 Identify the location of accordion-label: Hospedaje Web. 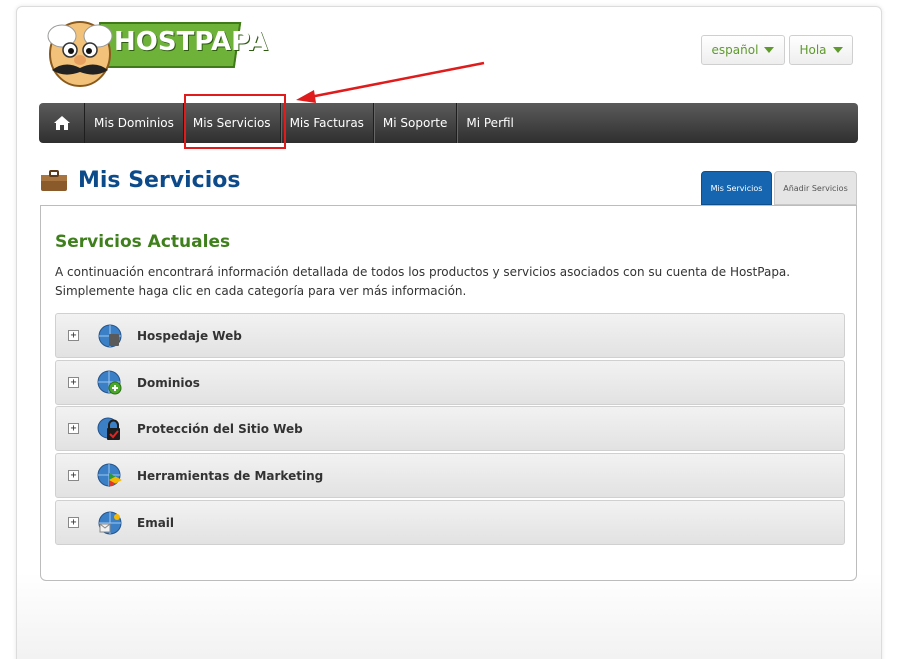
(189, 335).